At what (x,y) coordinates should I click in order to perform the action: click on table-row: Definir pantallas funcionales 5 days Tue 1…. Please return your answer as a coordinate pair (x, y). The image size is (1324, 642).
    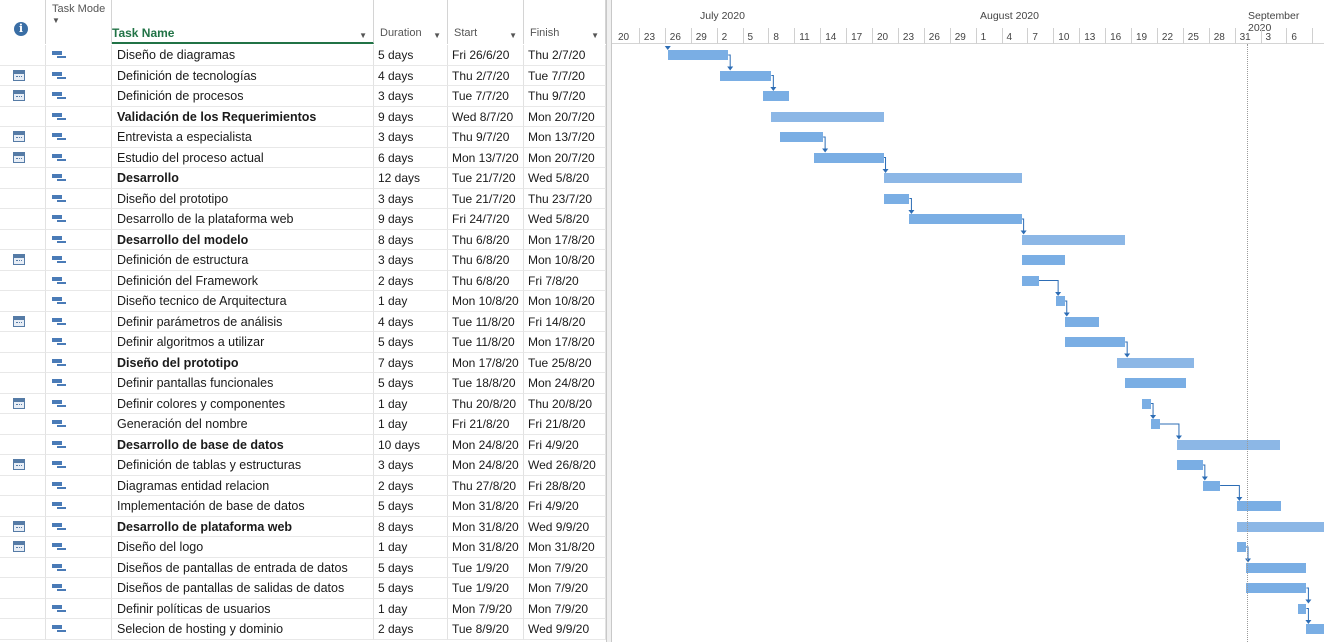
    Looking at the image, I should click on (303, 383).